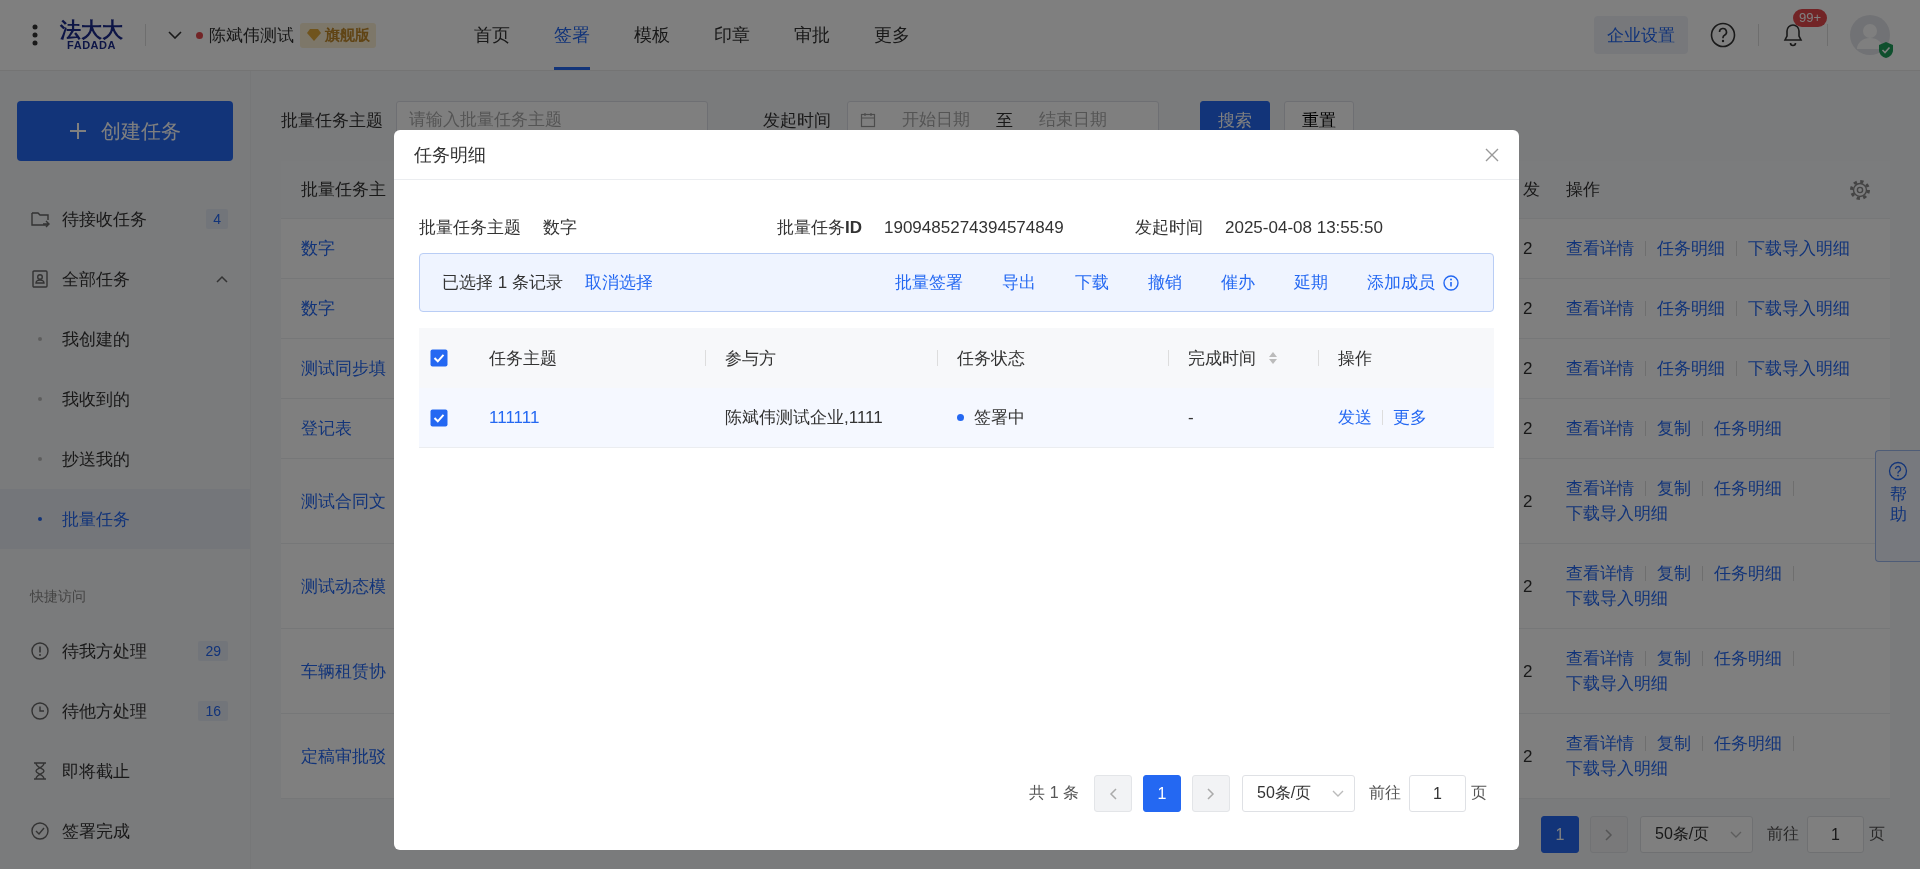 Image resolution: width=1920 pixels, height=869 pixels. What do you see at coordinates (1528, 501) in the screenshot?
I see `table-cell-text: 2` at bounding box center [1528, 501].